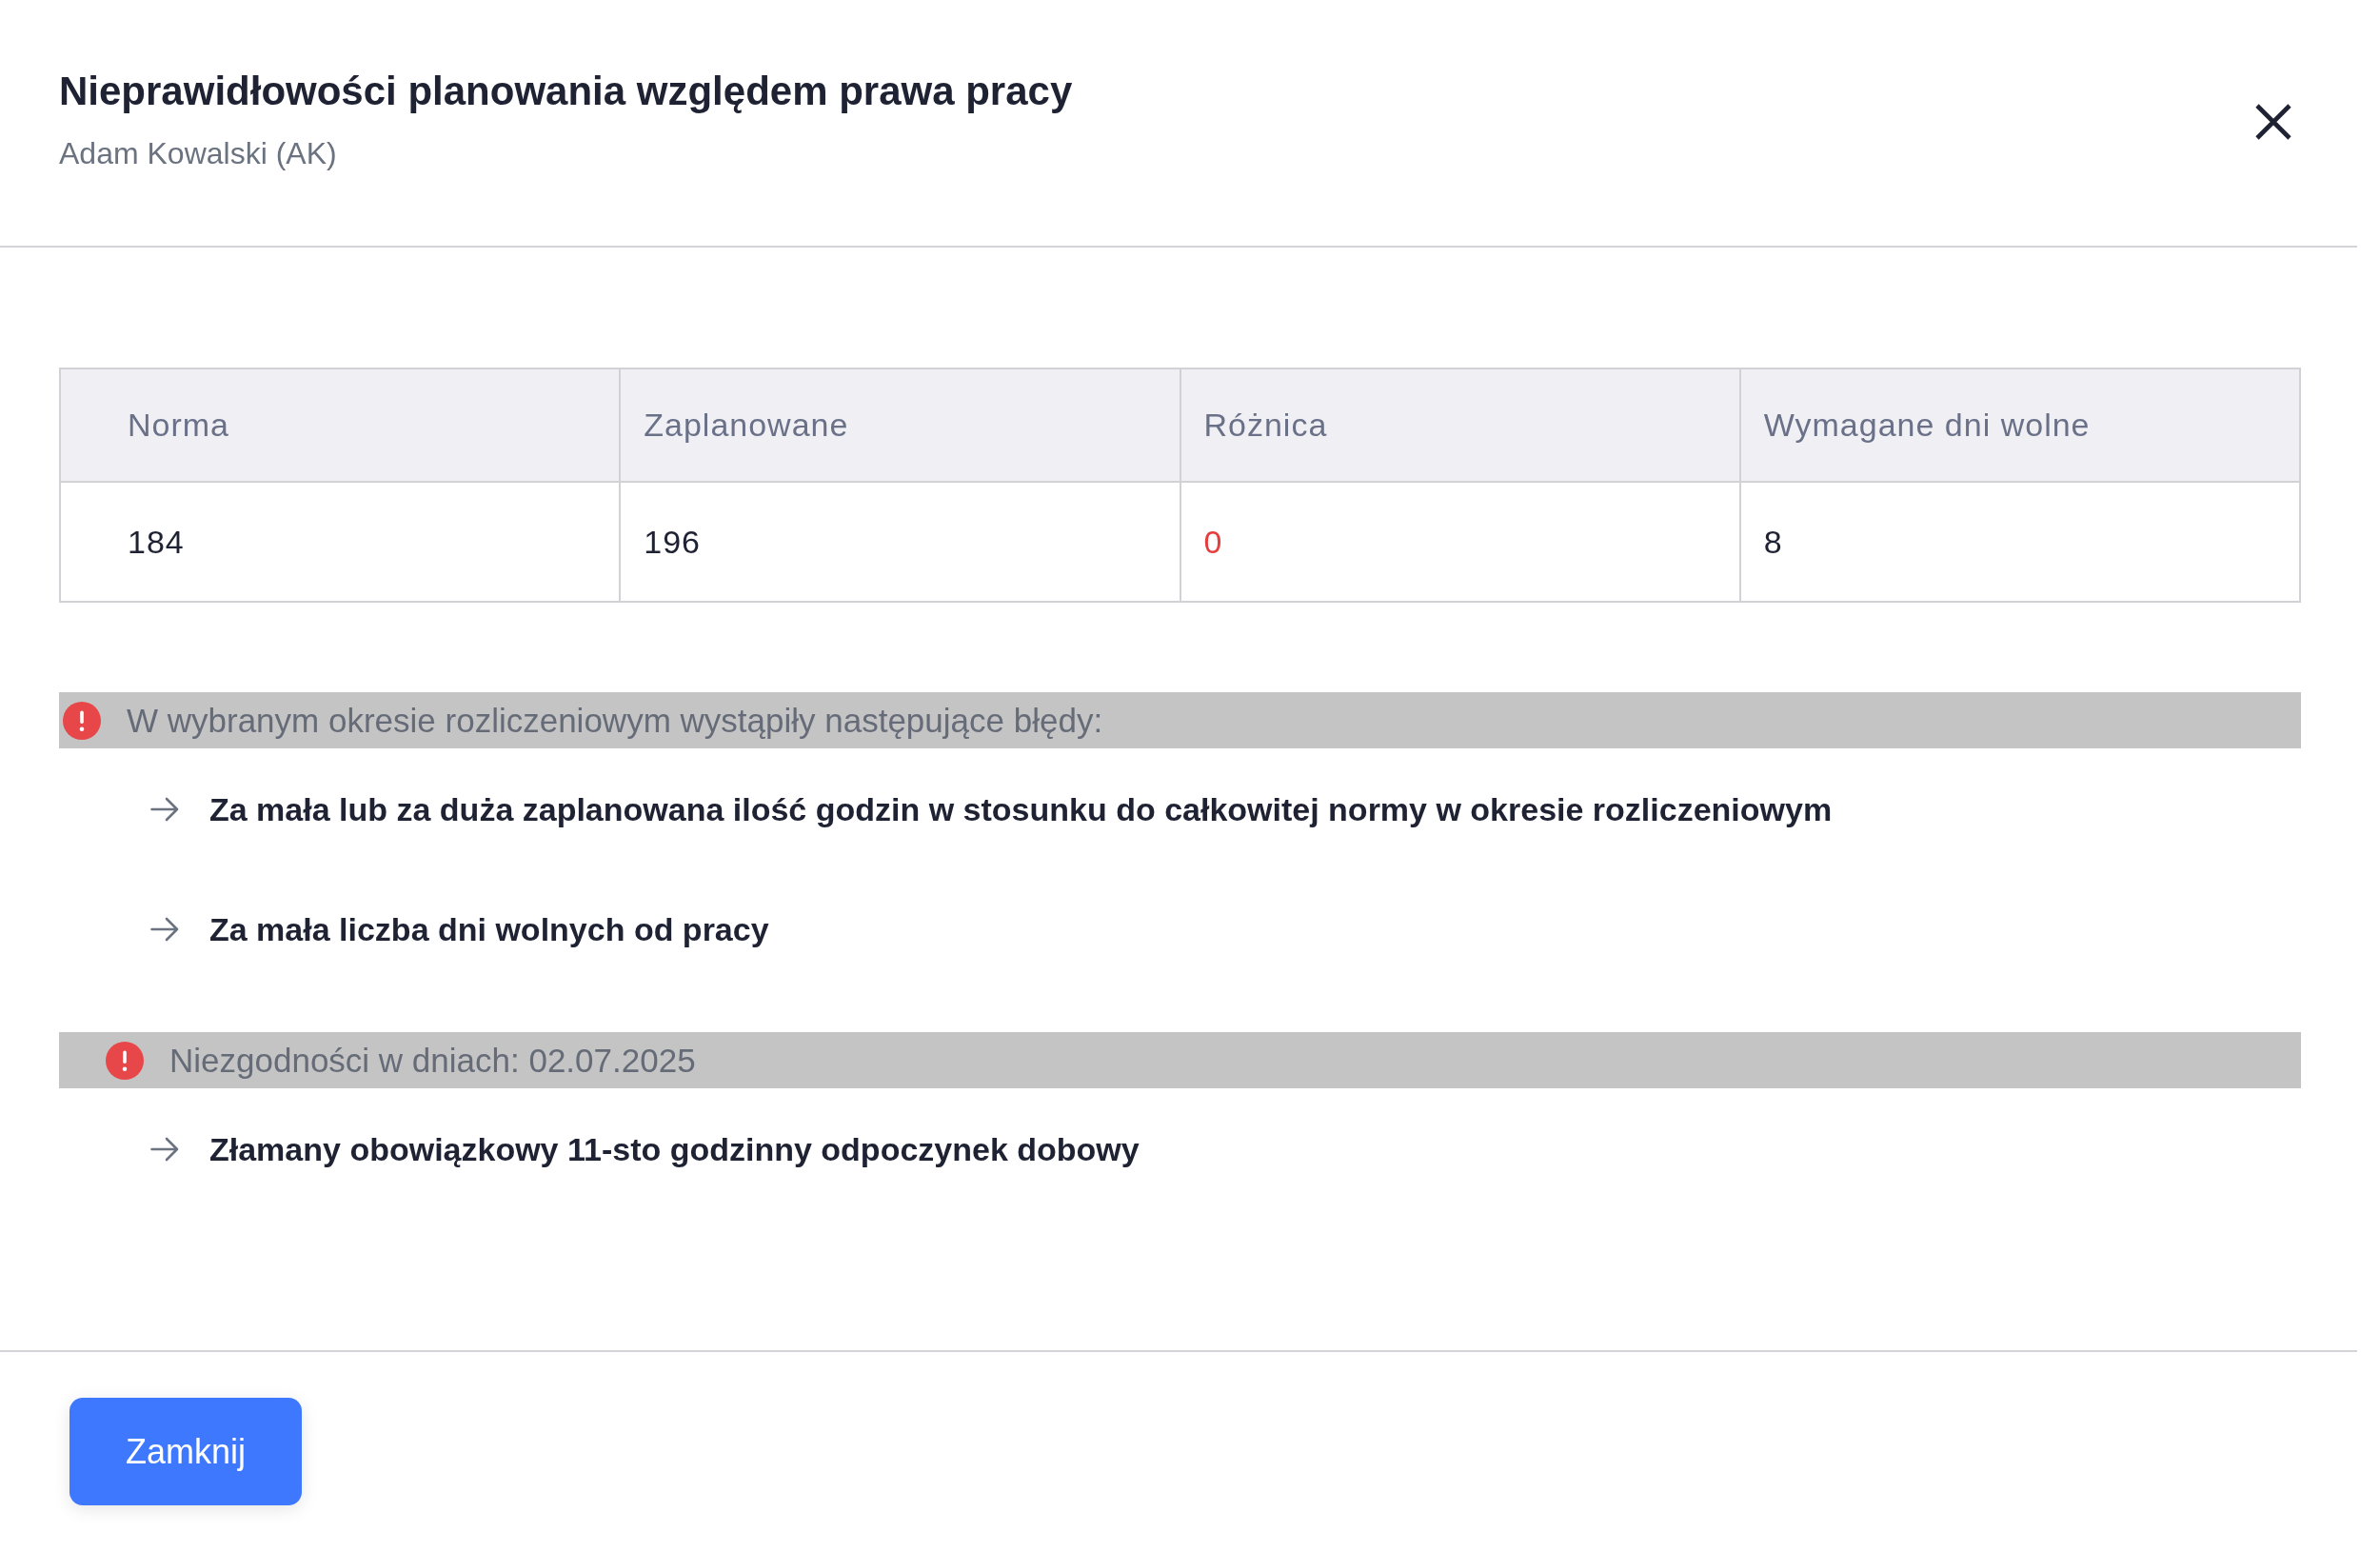 This screenshot has height=1552, width=2380. Describe the element at coordinates (489, 929) in the screenshot. I see `error-item: Za mała liczba dni wolnych od pracy` at that location.